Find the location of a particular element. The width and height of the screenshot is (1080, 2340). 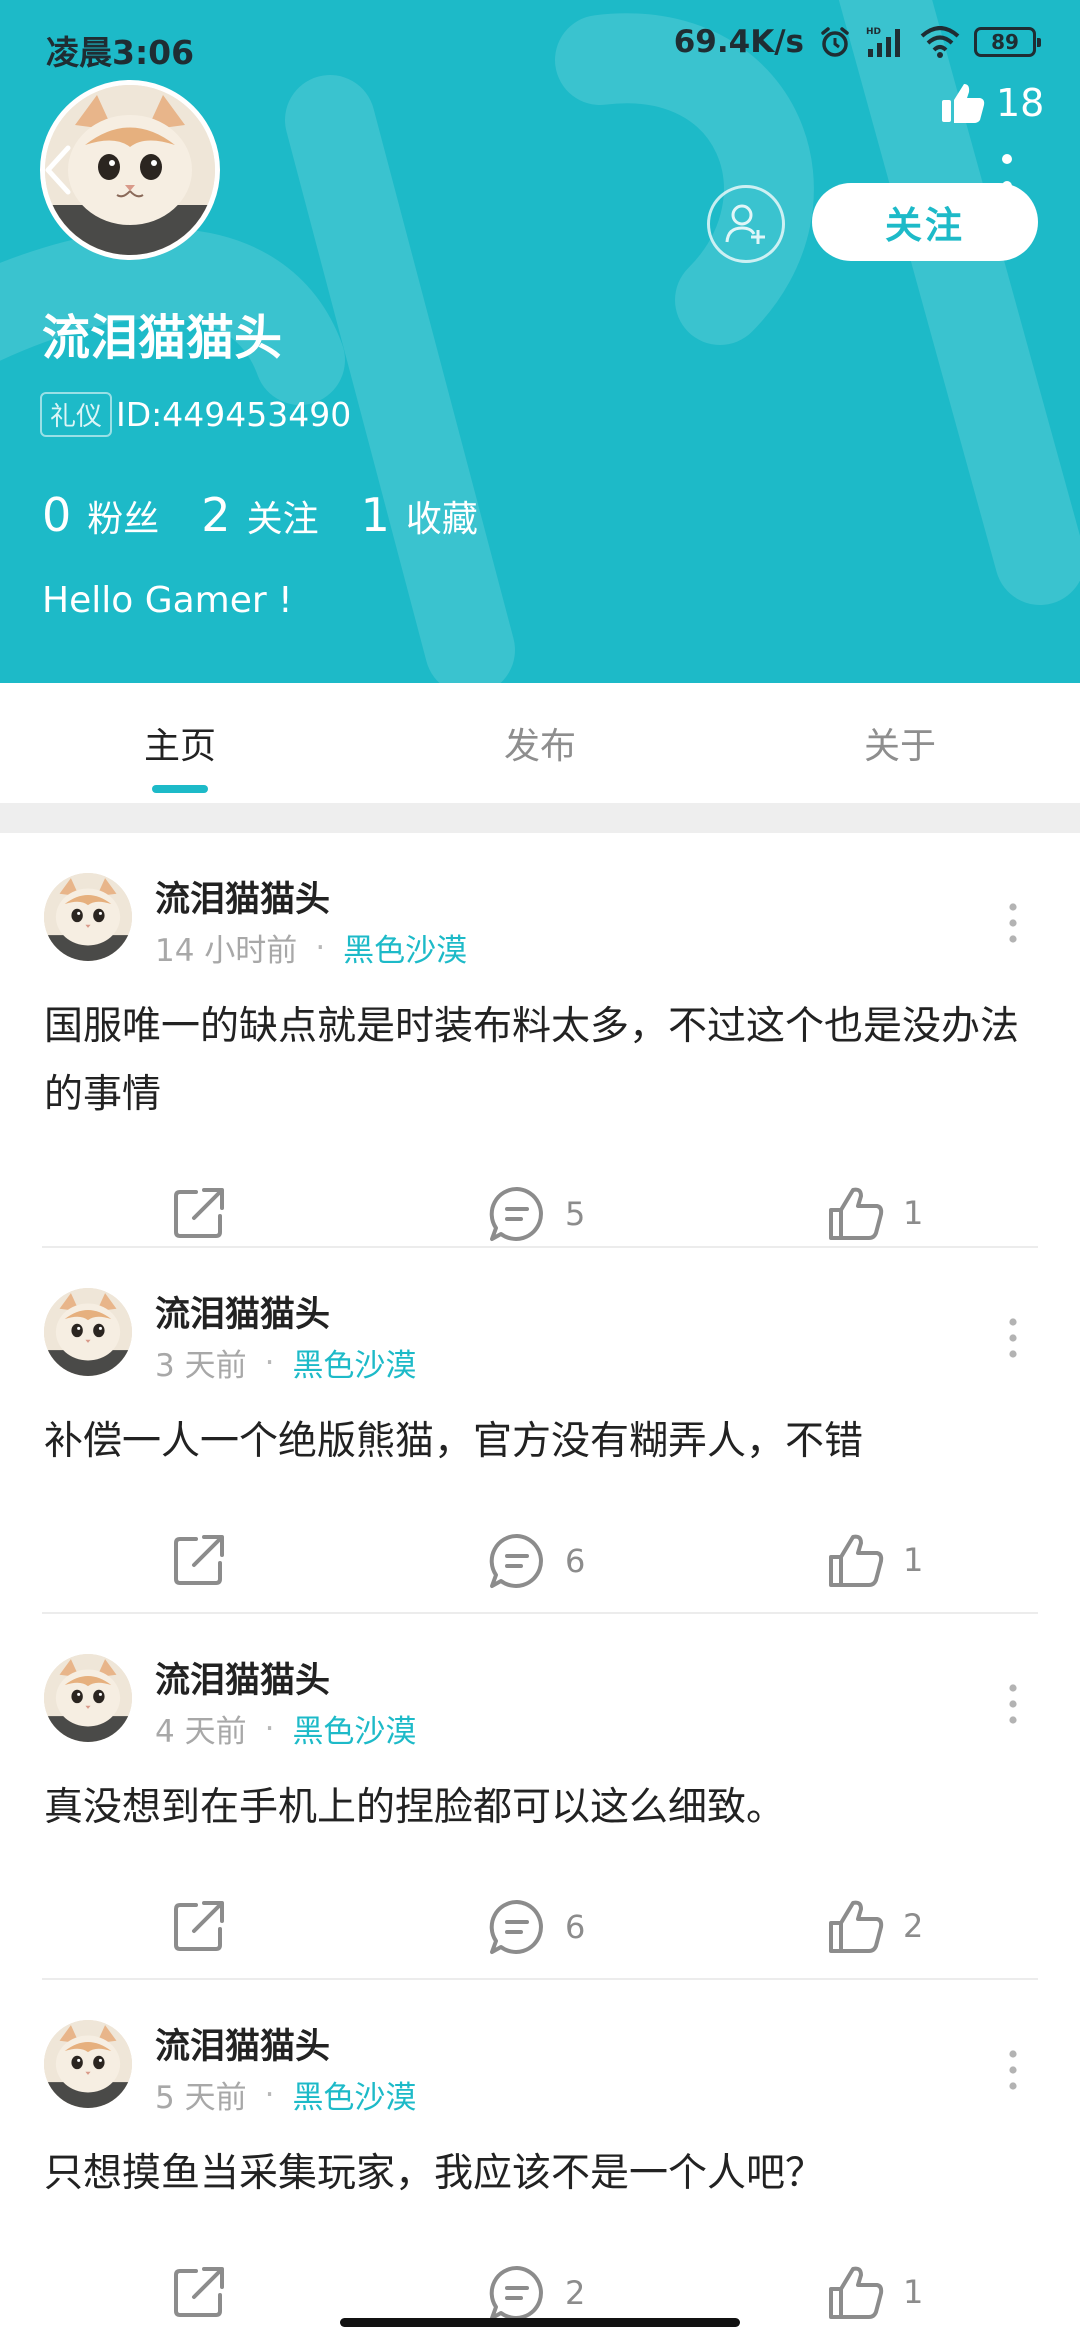

stat-favorites-label: 收藏 is located at coordinates (441, 519).